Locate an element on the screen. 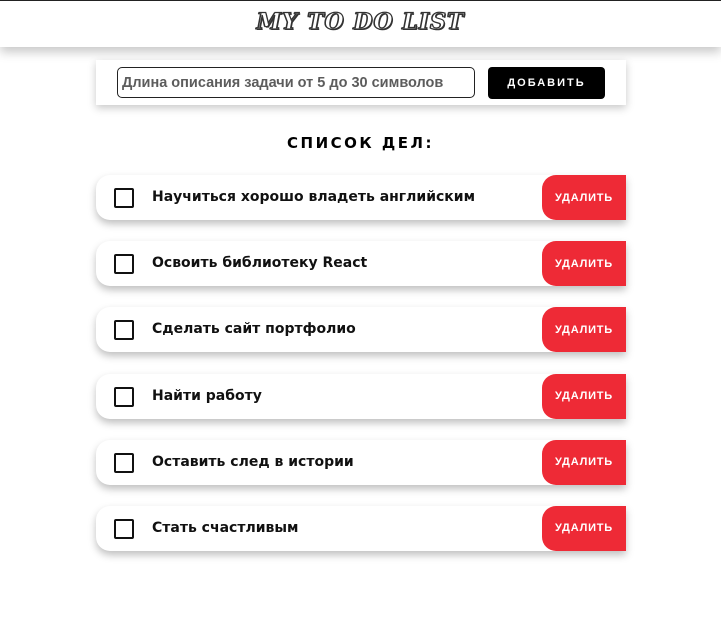  app-header: My To Do List is located at coordinates (360, 23).